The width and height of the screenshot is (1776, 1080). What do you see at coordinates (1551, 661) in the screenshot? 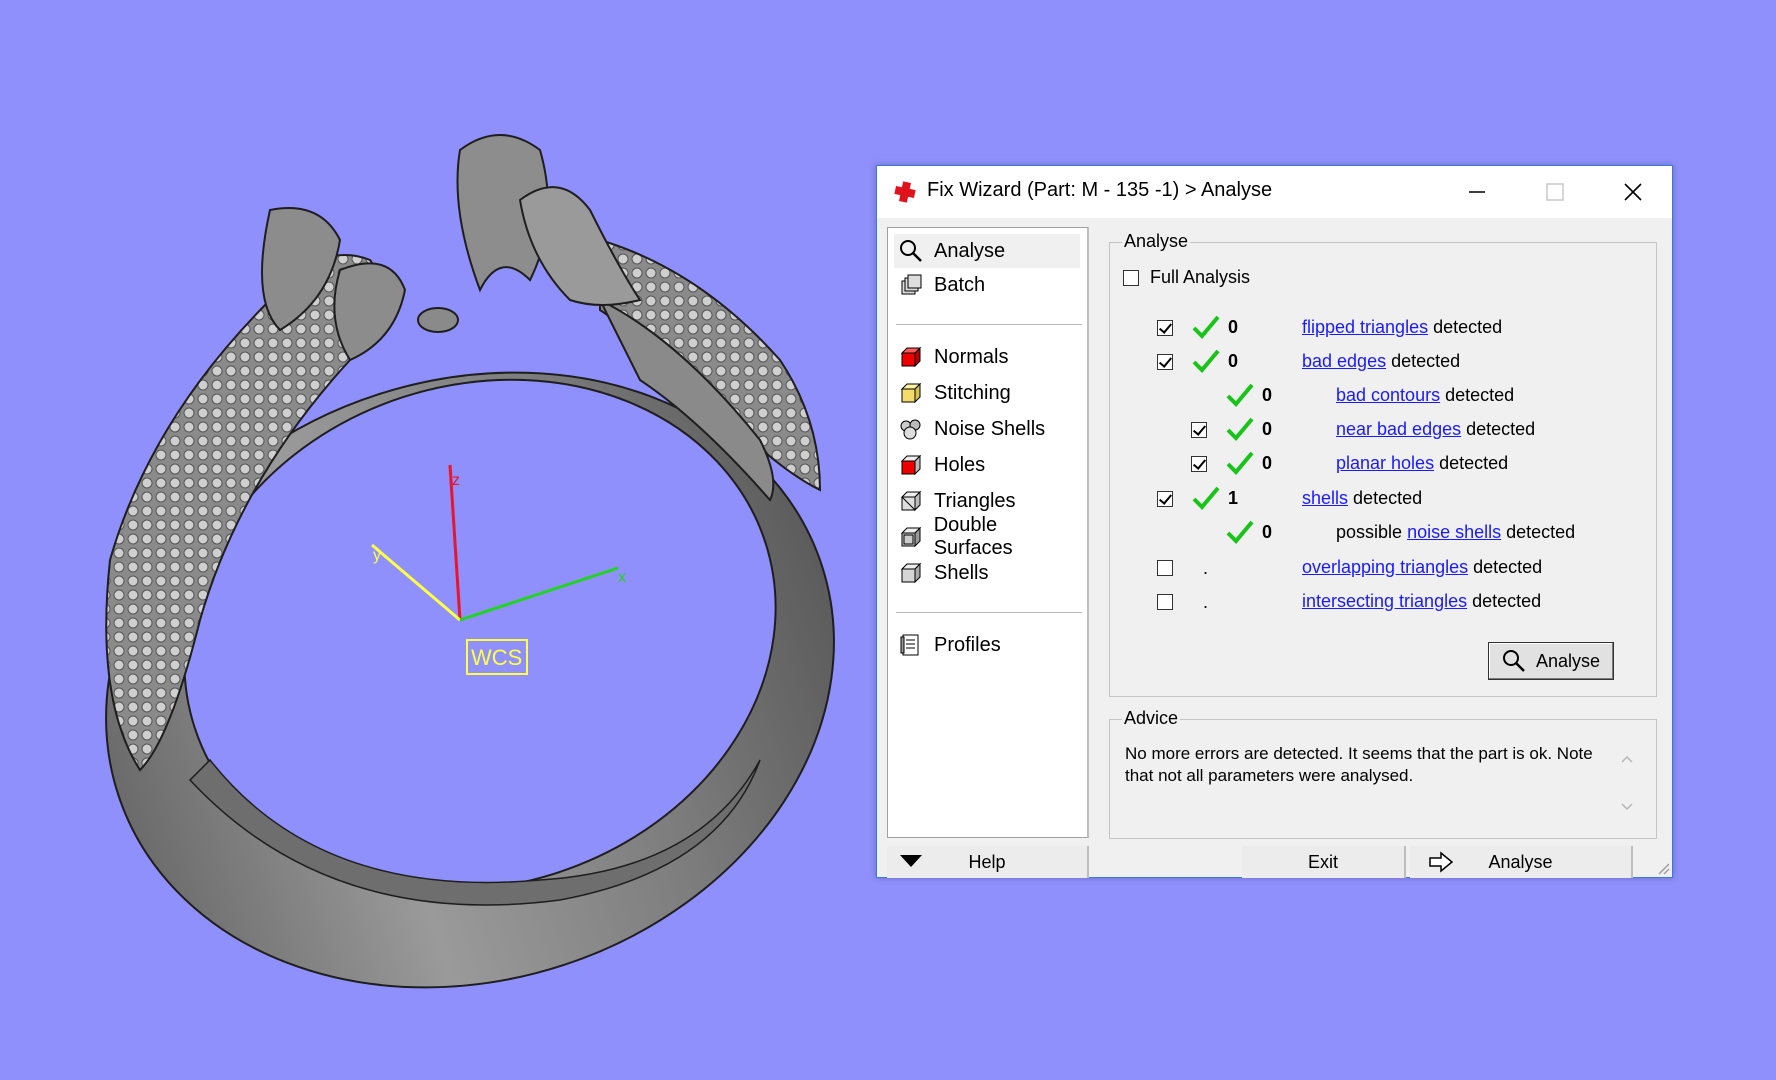
I see `analyse-run-button: Analyse` at bounding box center [1551, 661].